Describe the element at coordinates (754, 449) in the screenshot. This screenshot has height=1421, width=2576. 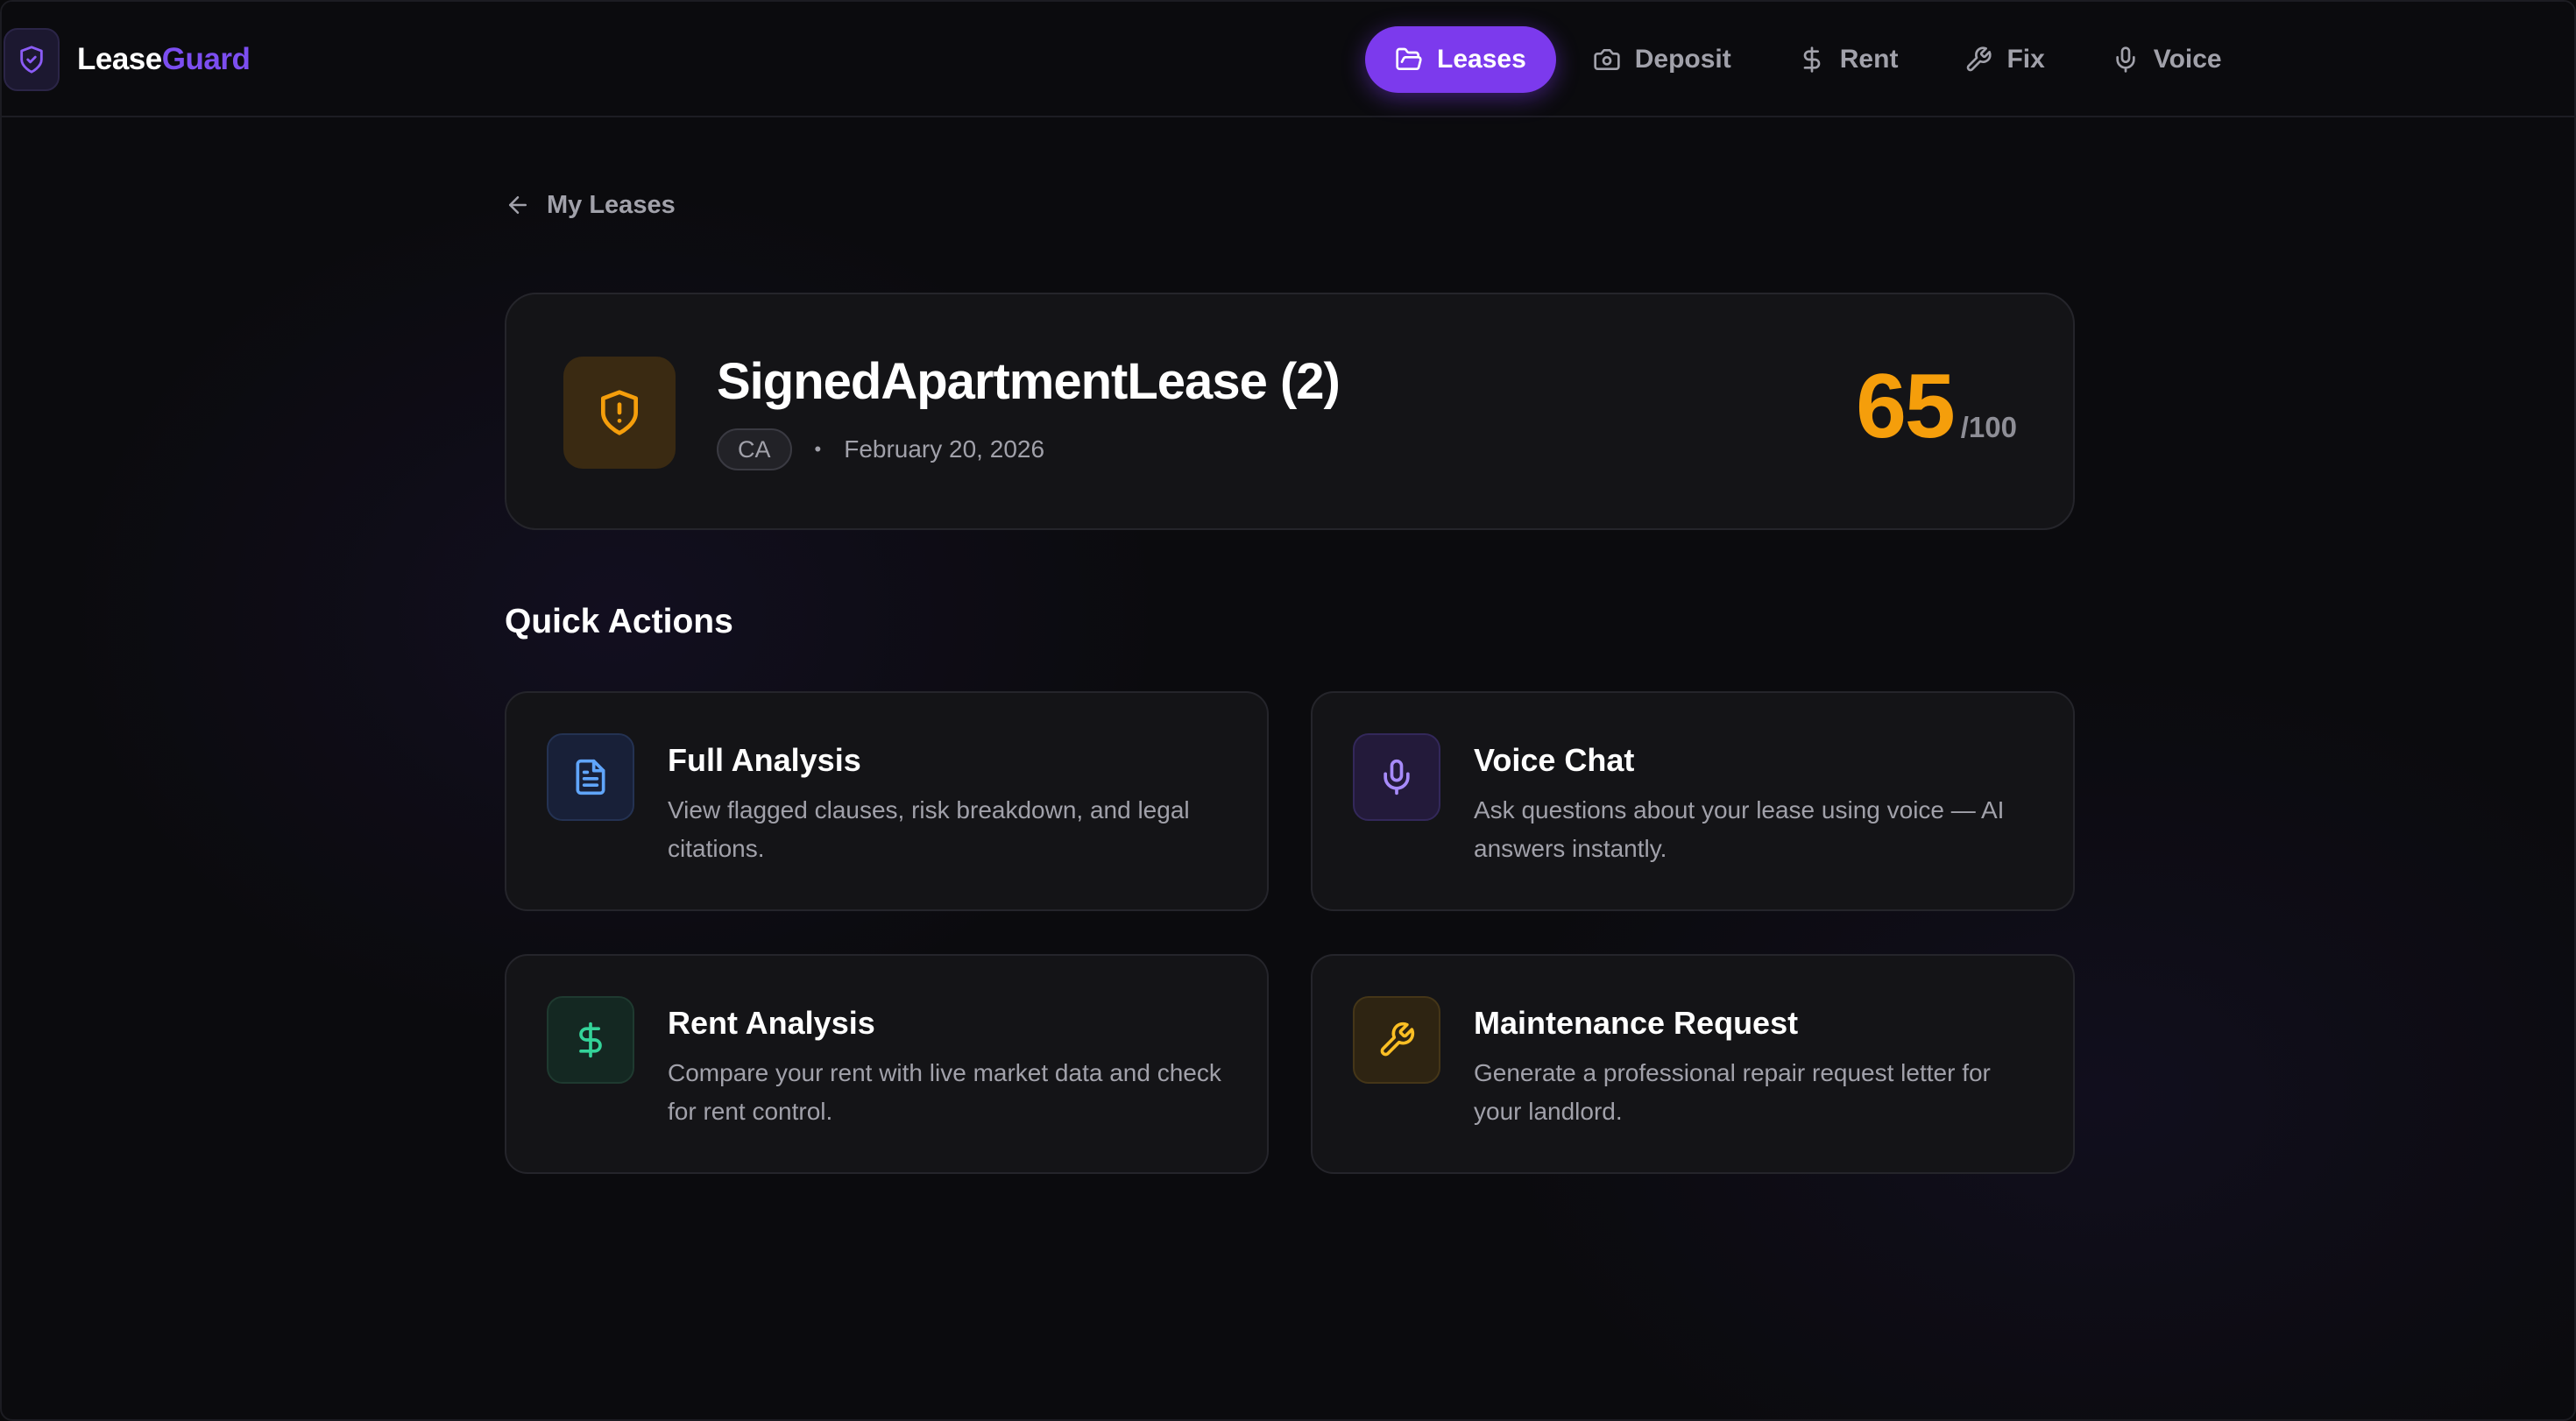
I see `state-badge: CA` at that location.